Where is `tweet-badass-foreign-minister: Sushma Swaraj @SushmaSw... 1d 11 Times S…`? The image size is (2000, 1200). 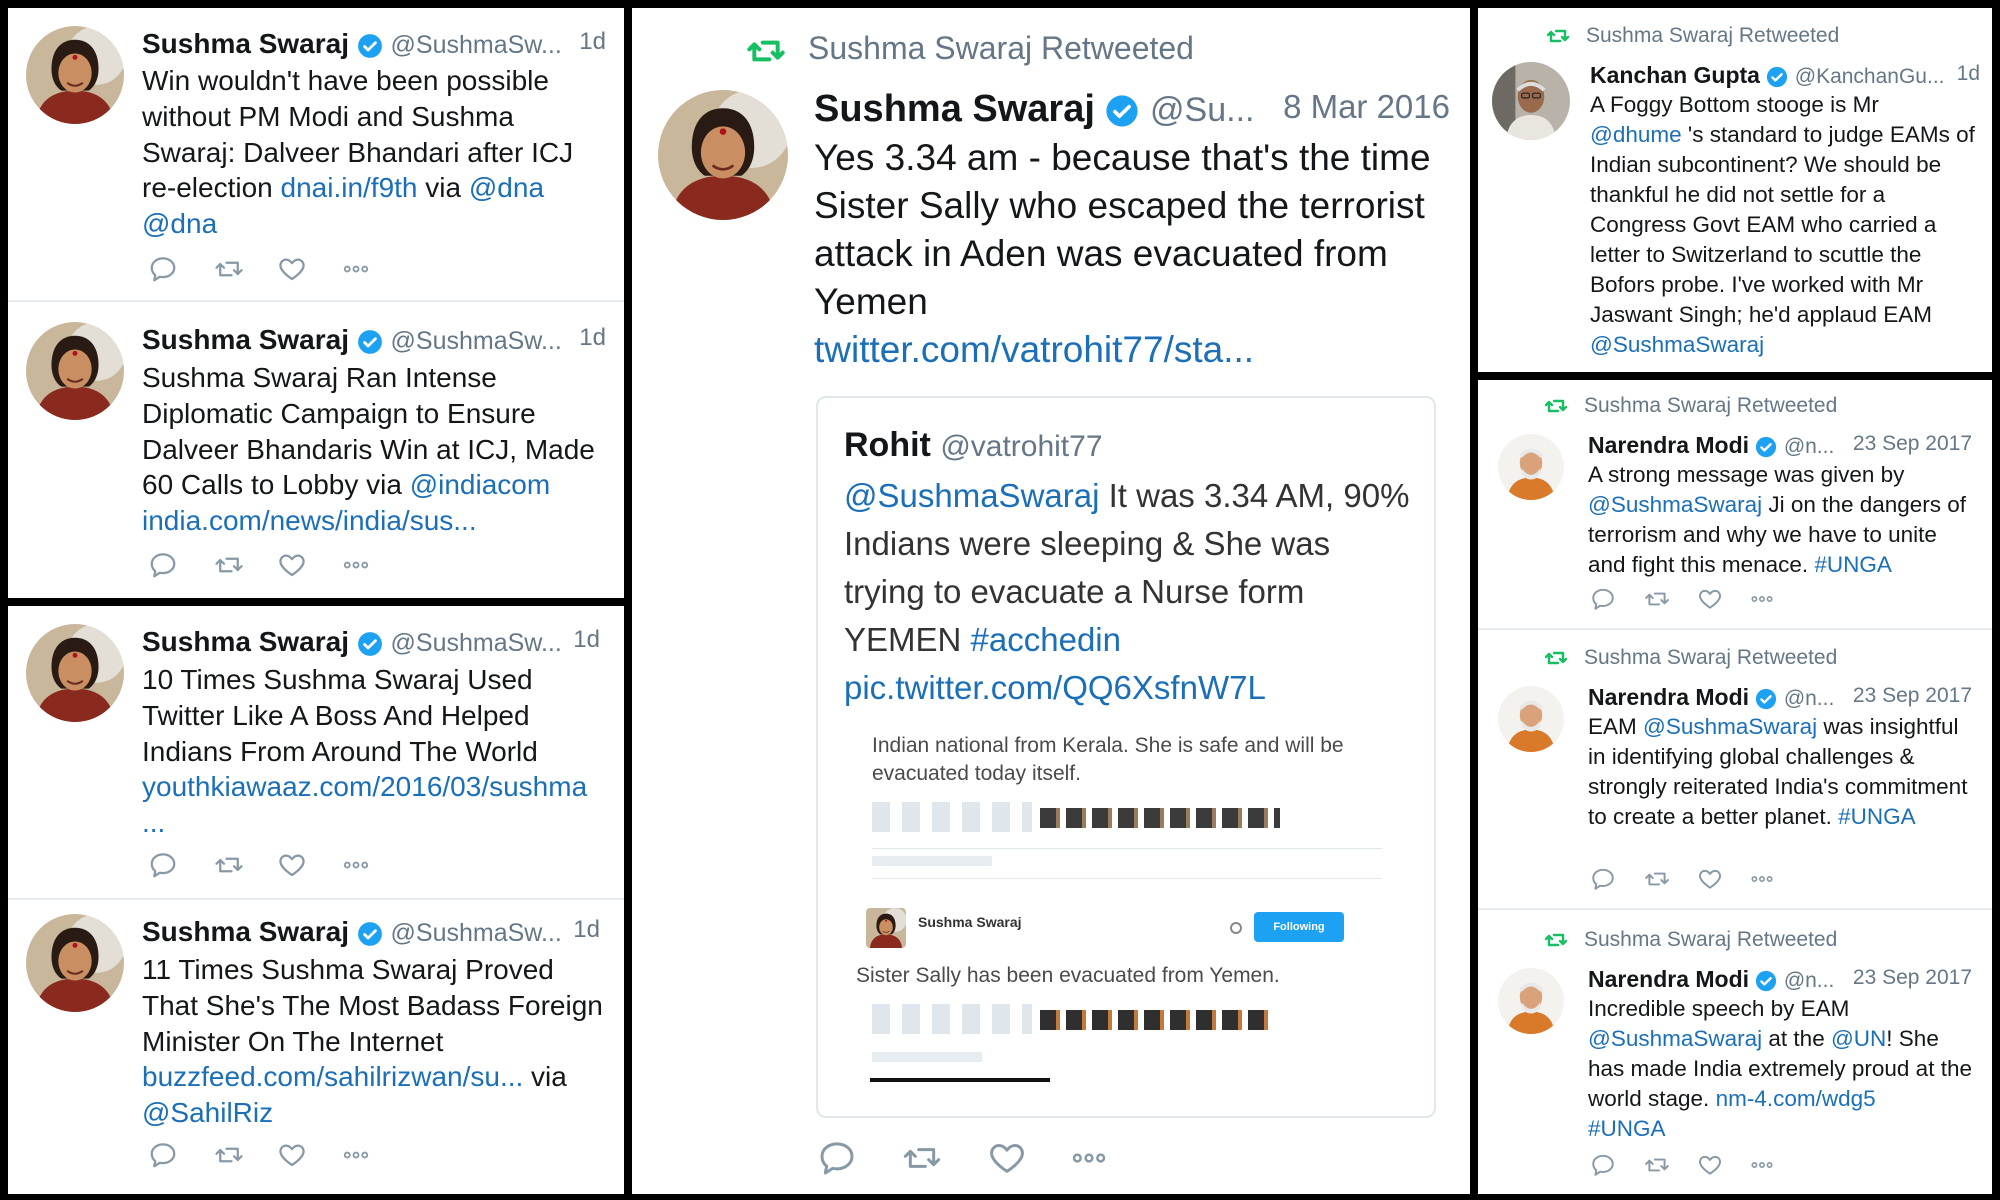
tweet-badass-foreign-minister: Sushma Swaraj @SushmaSw... 1d 11 Times S… is located at coordinates (316, 1047).